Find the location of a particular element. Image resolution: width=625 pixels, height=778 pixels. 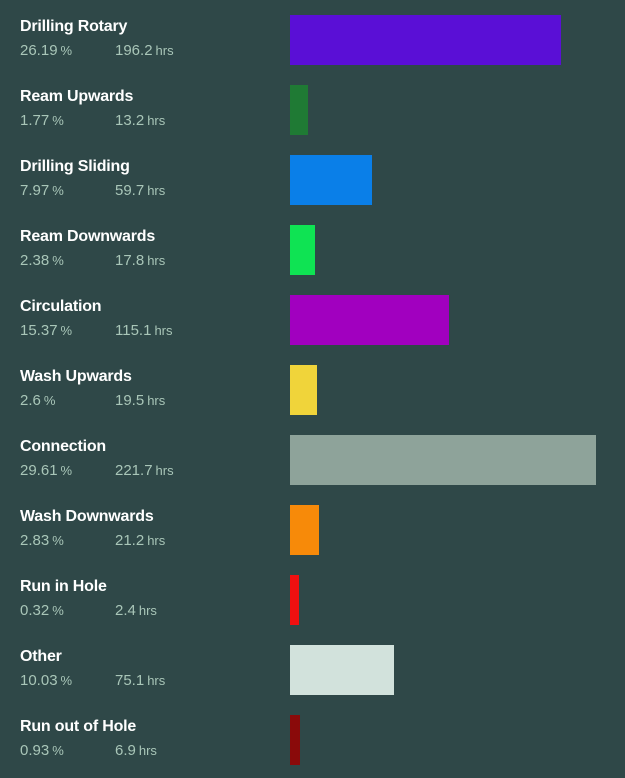

hours-value: 75.1 hrs is located at coordinates (140, 680).